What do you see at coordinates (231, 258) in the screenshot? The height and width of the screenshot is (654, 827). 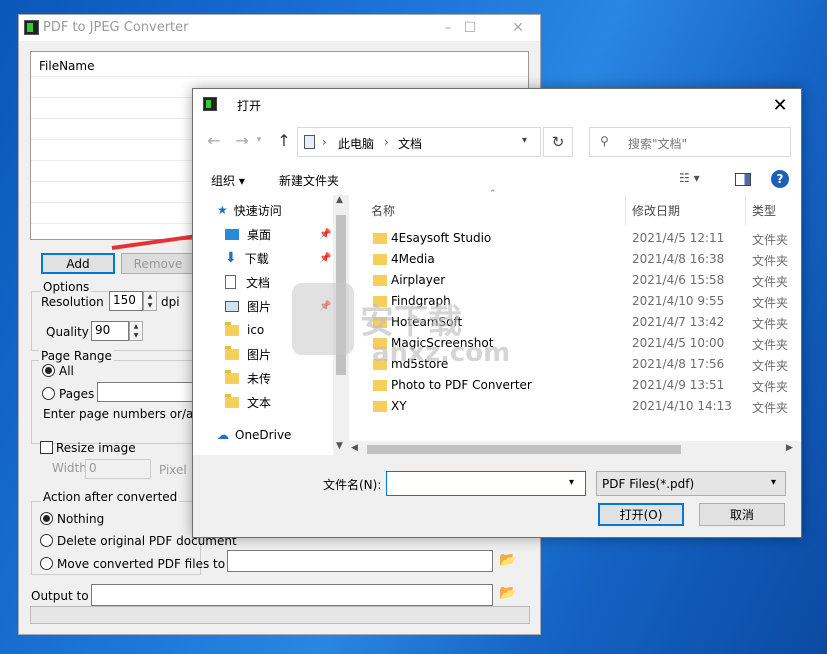 I see `download-icon: ⬇` at bounding box center [231, 258].